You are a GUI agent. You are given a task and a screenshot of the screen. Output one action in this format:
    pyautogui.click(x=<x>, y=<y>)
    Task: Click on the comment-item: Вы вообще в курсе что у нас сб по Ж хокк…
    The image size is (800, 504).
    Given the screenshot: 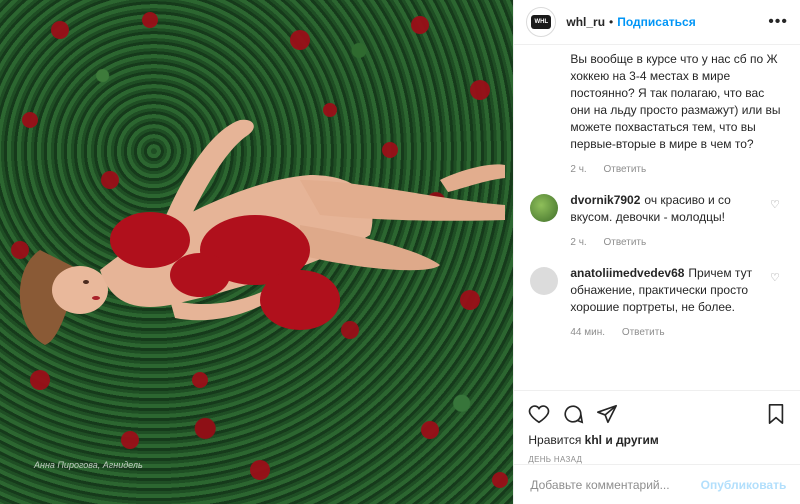 What is the action you would take?
    pyautogui.click(x=657, y=114)
    